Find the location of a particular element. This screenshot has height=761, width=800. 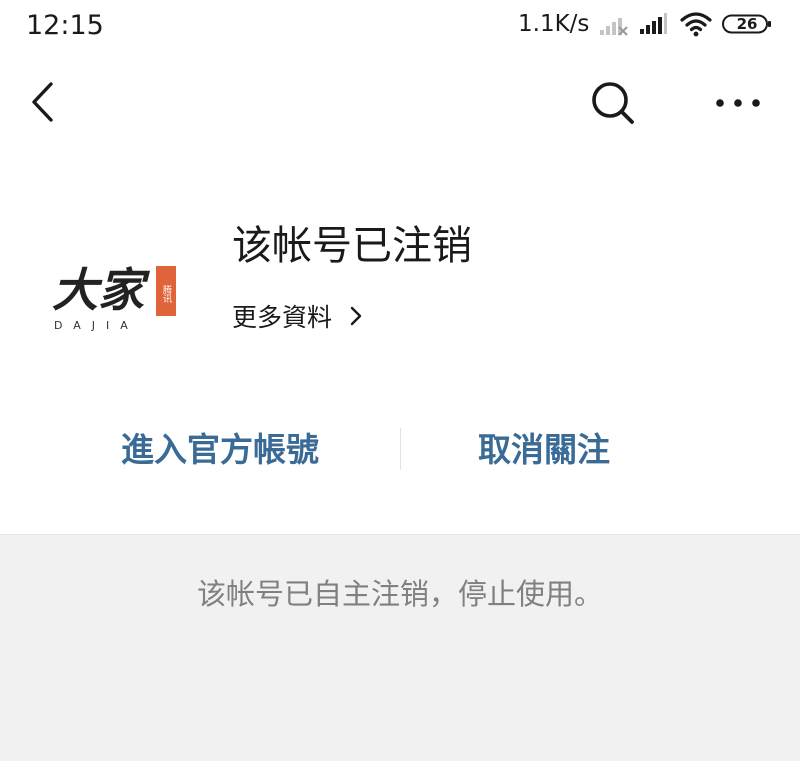

search-icon is located at coordinates (613, 103).